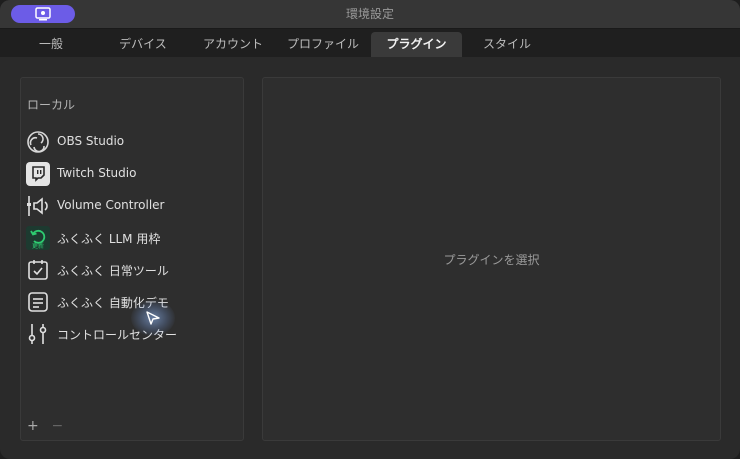  I want to click on remove-plugin-button: −, so click(61, 426).